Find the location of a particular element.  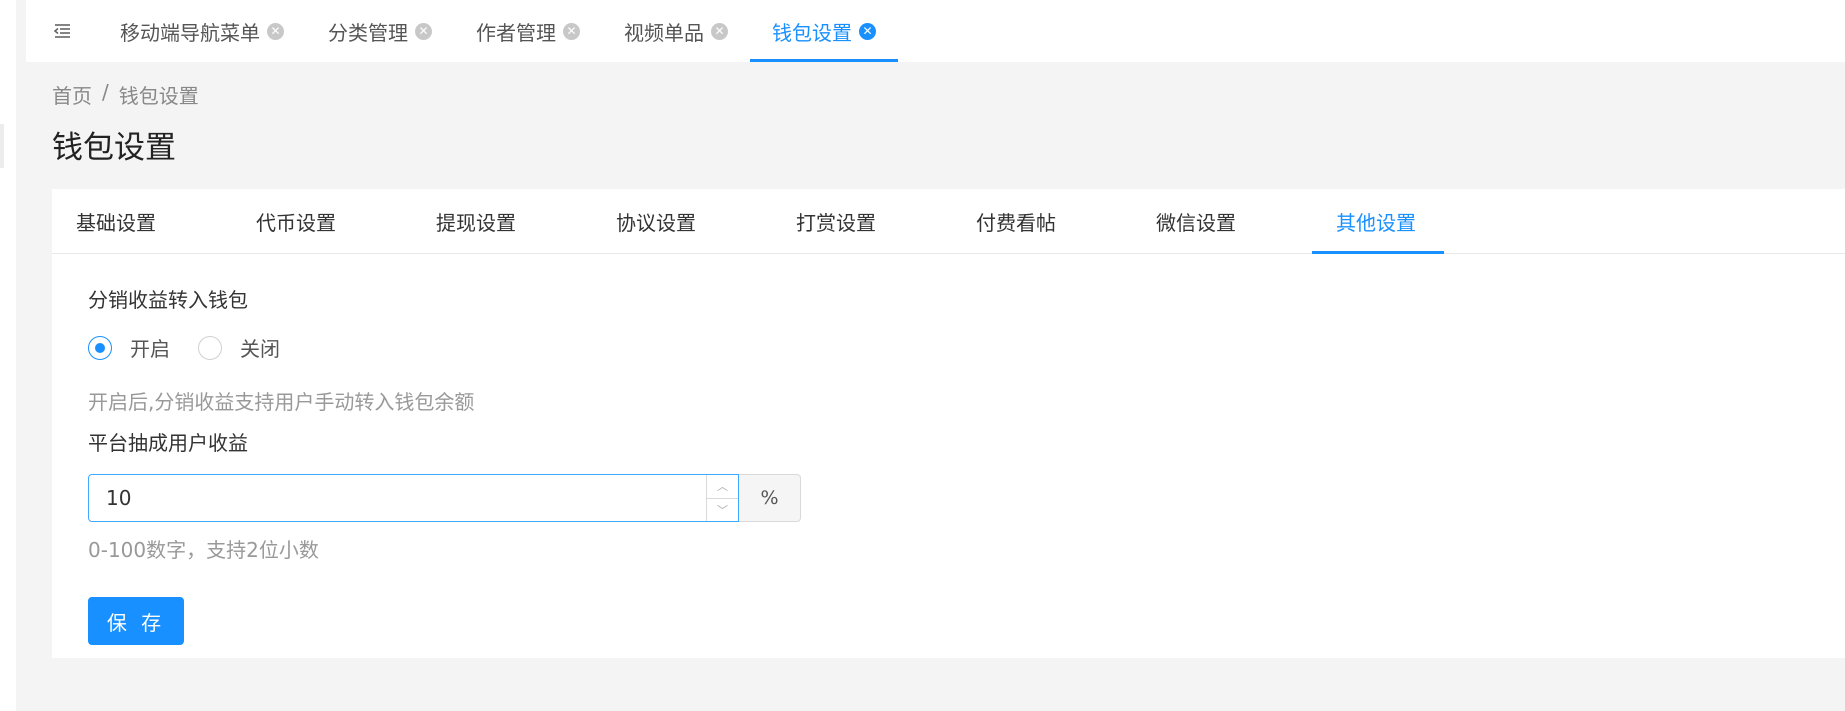

sidebar-edge-mark is located at coordinates (2, 146).